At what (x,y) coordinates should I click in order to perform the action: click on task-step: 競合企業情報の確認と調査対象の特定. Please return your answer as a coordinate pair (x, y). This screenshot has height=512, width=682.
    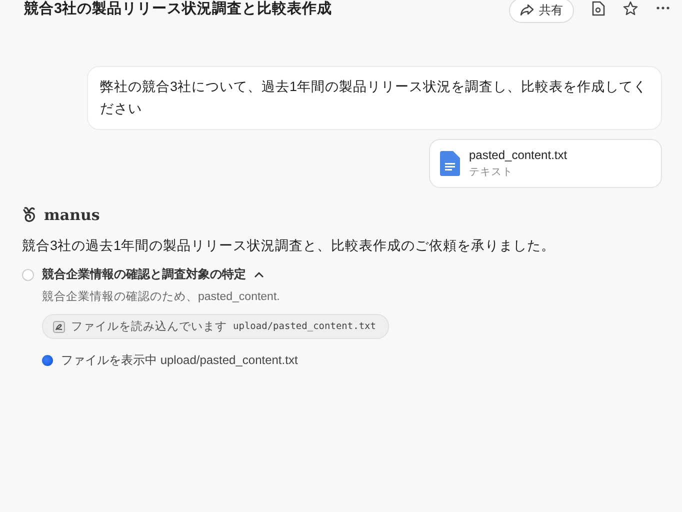
    Looking at the image, I should click on (342, 274).